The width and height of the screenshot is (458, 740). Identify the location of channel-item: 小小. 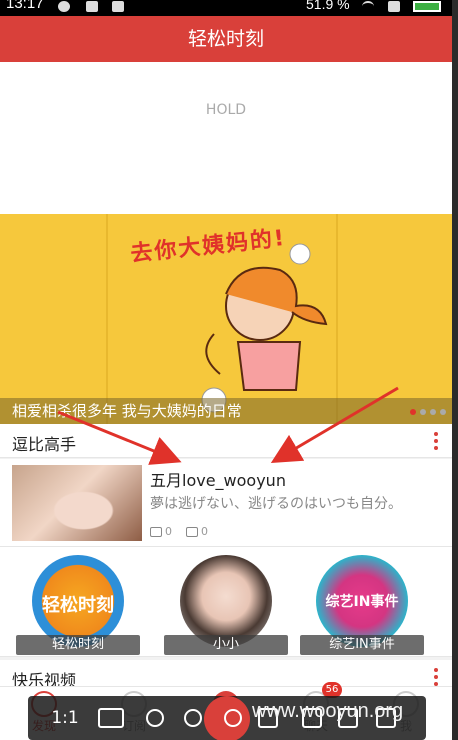
(226, 605).